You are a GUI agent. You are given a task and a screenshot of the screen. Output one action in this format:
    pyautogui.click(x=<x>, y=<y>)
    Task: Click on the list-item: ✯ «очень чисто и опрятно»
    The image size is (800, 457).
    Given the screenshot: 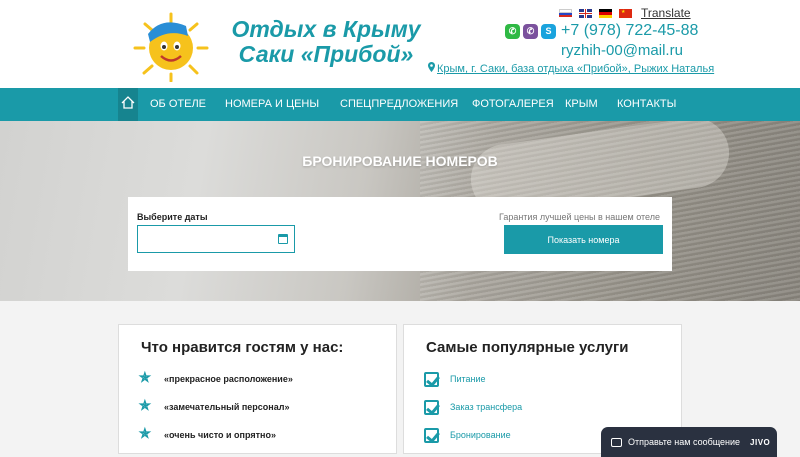 What is the action you would take?
    pyautogui.click(x=216, y=435)
    